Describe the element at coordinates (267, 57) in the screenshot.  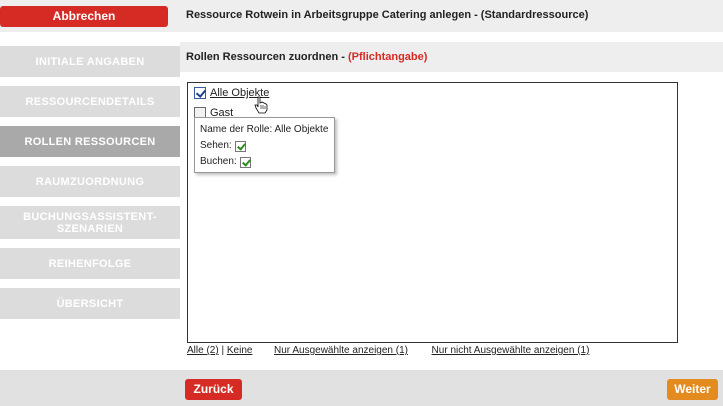
I see `section-title: Rollen Ressourcen zuordnen -` at that location.